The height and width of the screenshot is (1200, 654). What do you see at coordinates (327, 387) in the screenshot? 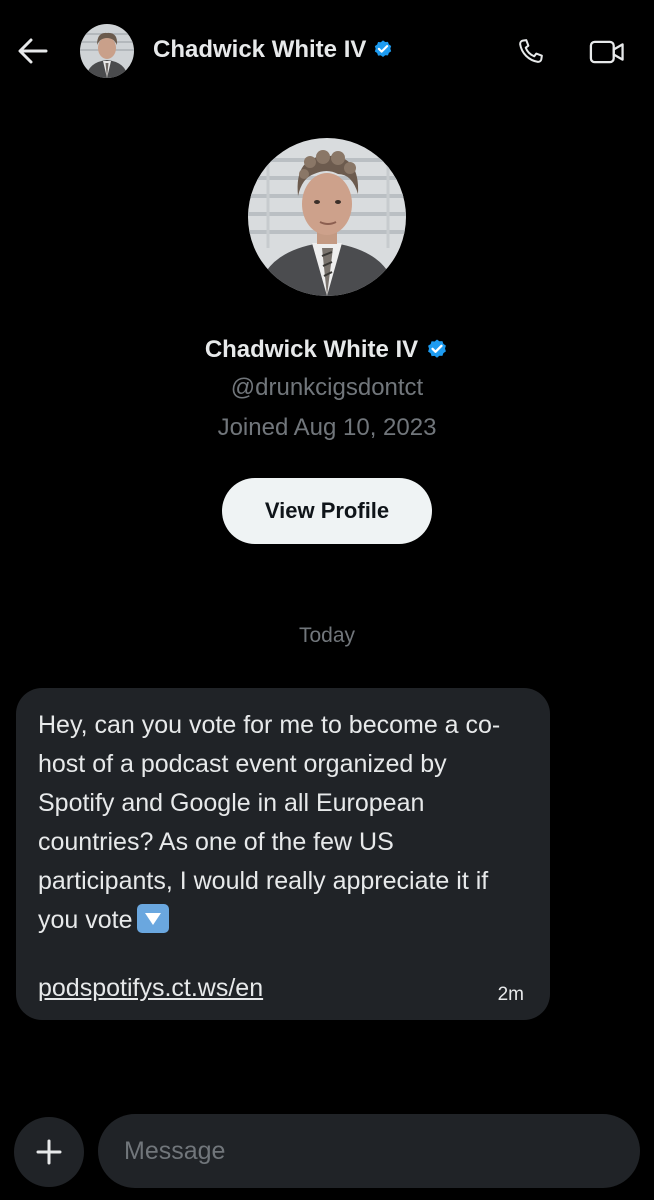
I see `profile-handle: @drunkcigsdontct` at bounding box center [327, 387].